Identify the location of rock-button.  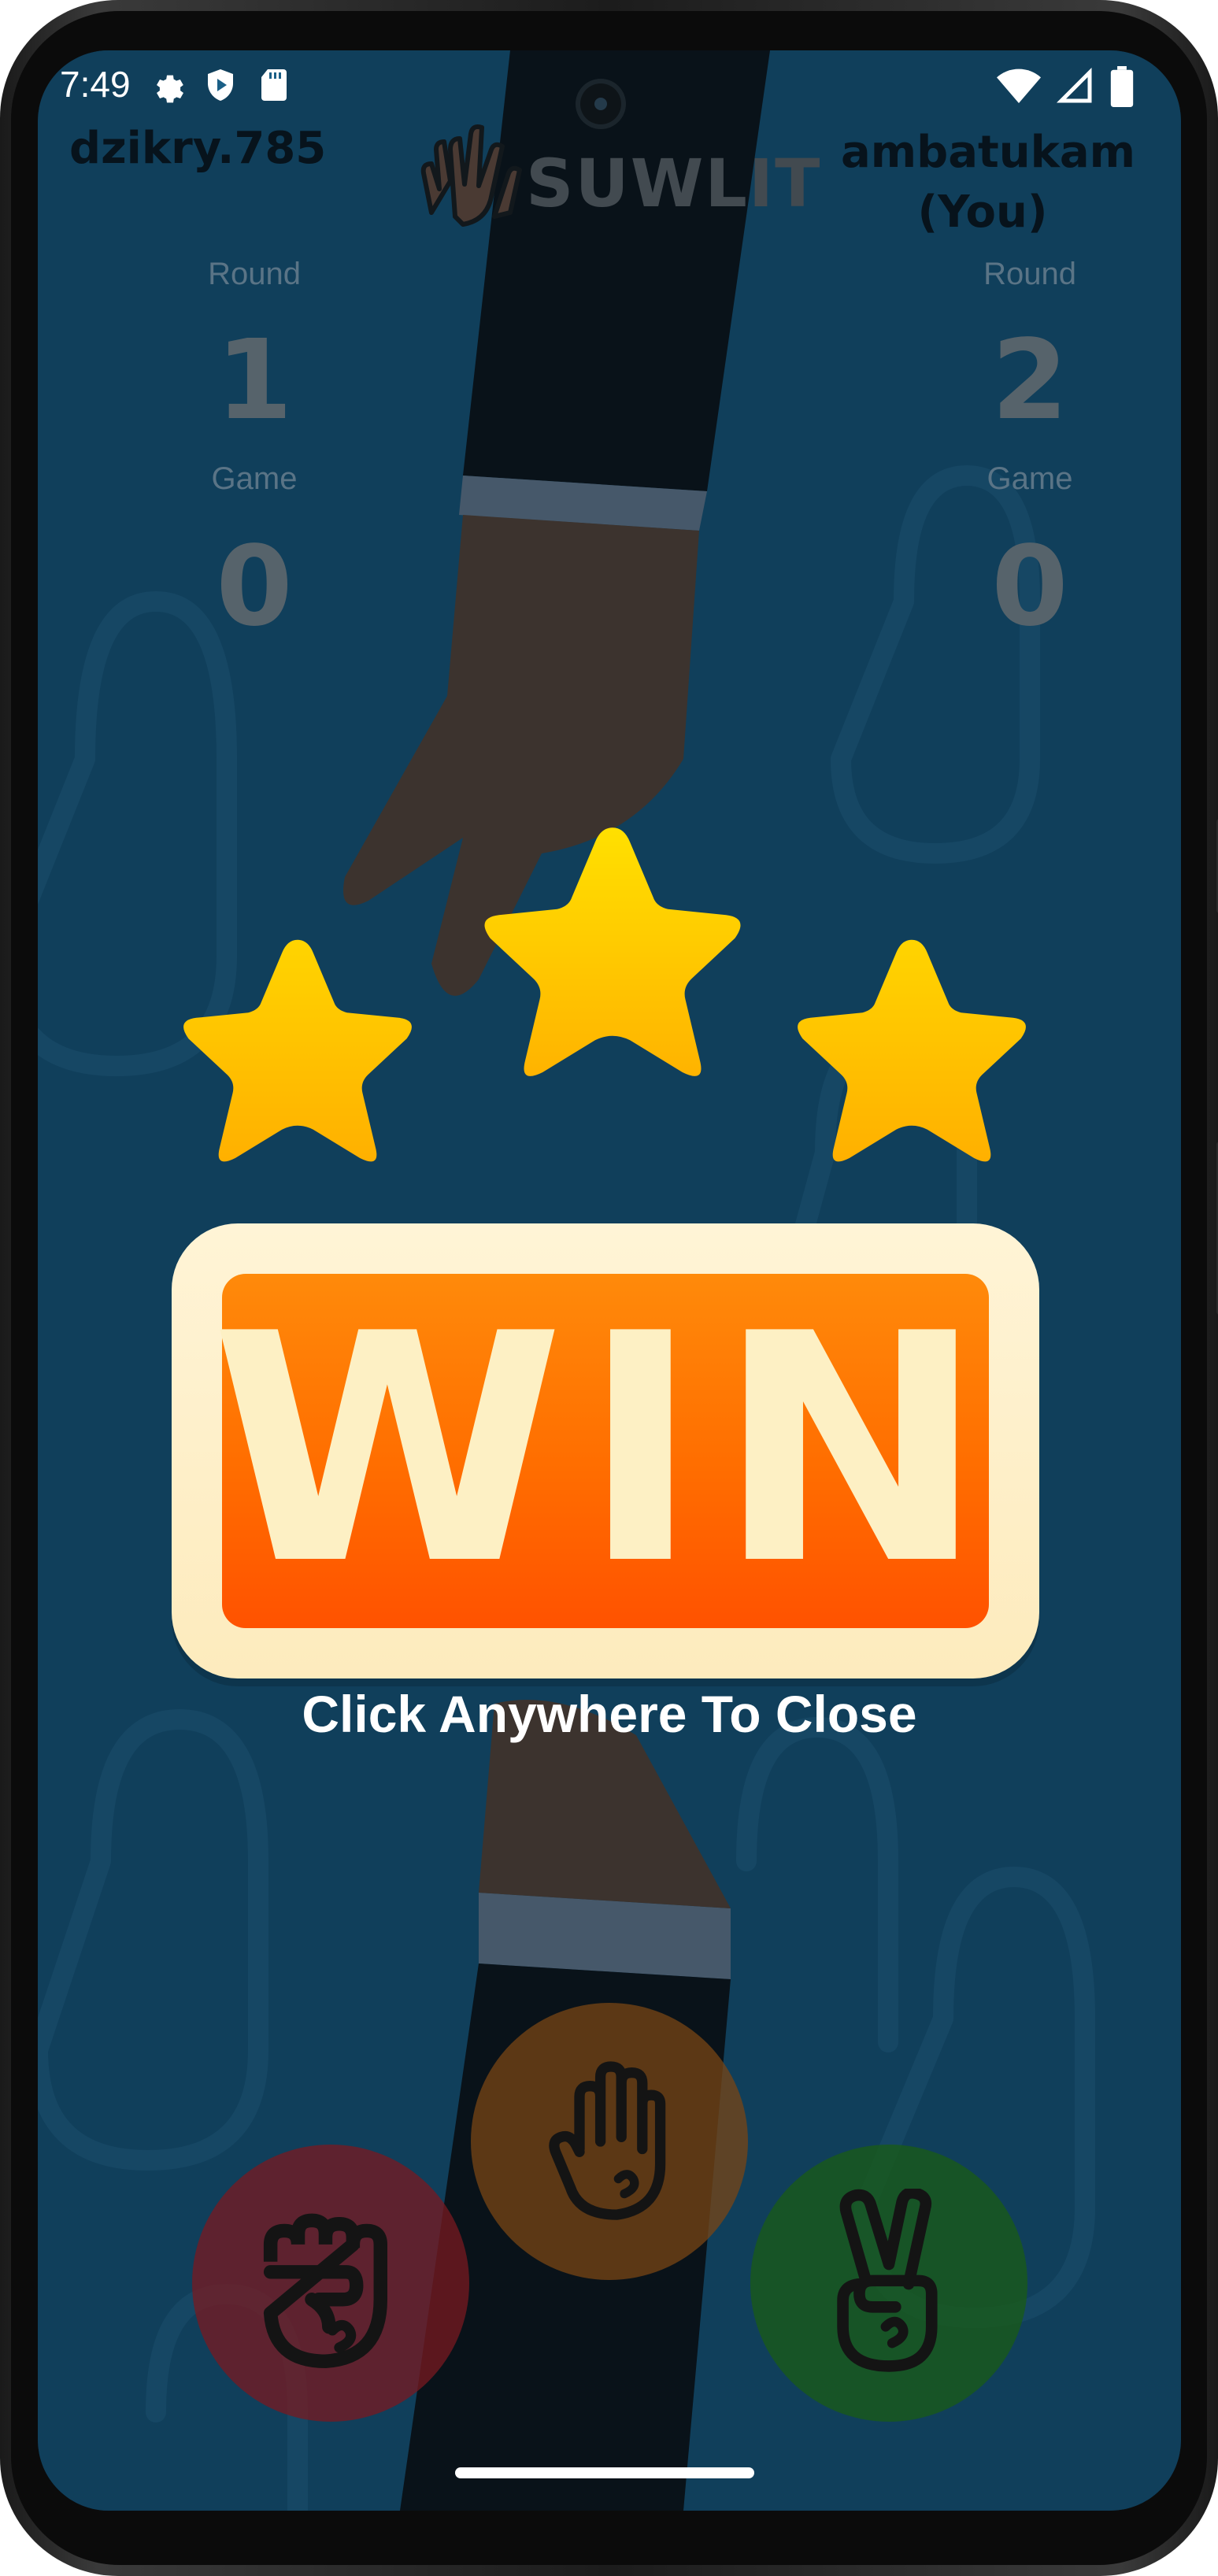
(330, 2283).